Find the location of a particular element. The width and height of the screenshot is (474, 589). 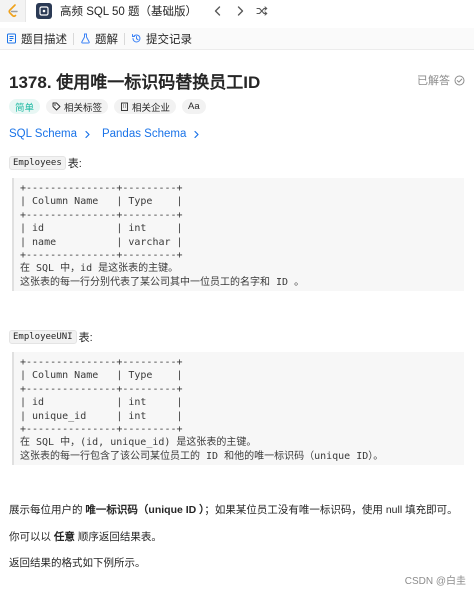

tab-bar: 题目描述 题解 提交记录 is located at coordinates (237, 39).